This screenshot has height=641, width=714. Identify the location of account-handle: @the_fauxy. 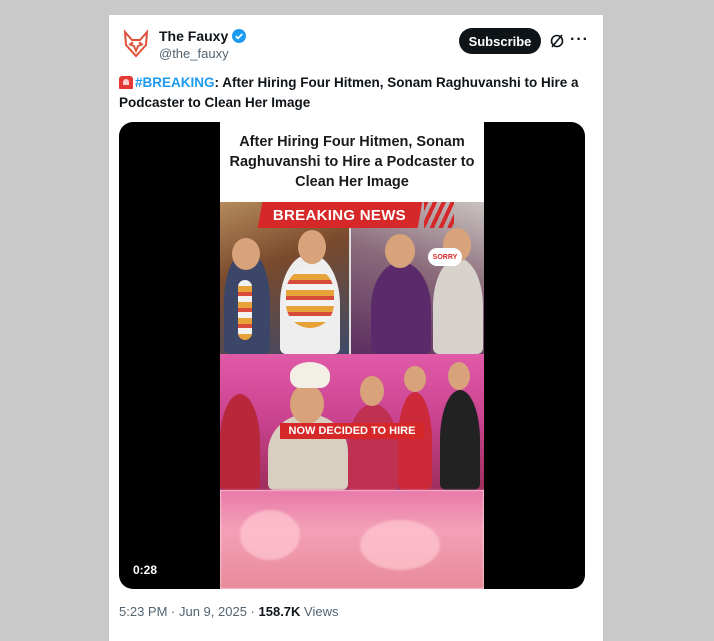
(194, 53).